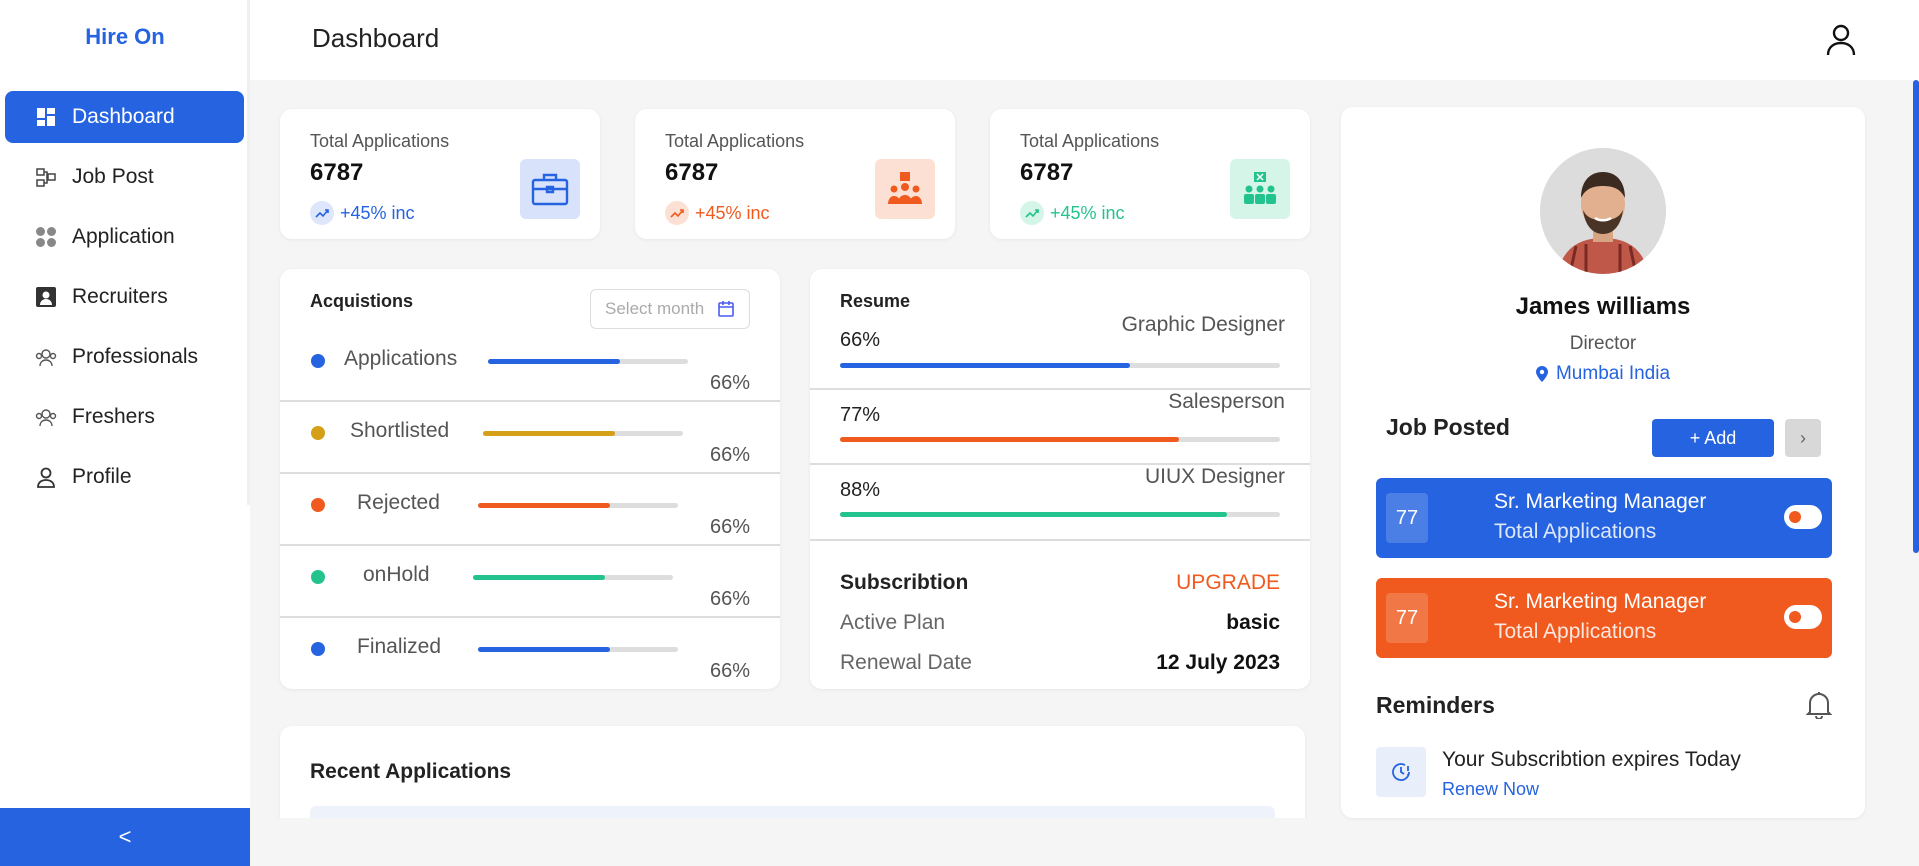 The image size is (1919, 866). I want to click on reminder-text: Your Subscribtion expires Today, so click(1591, 759).